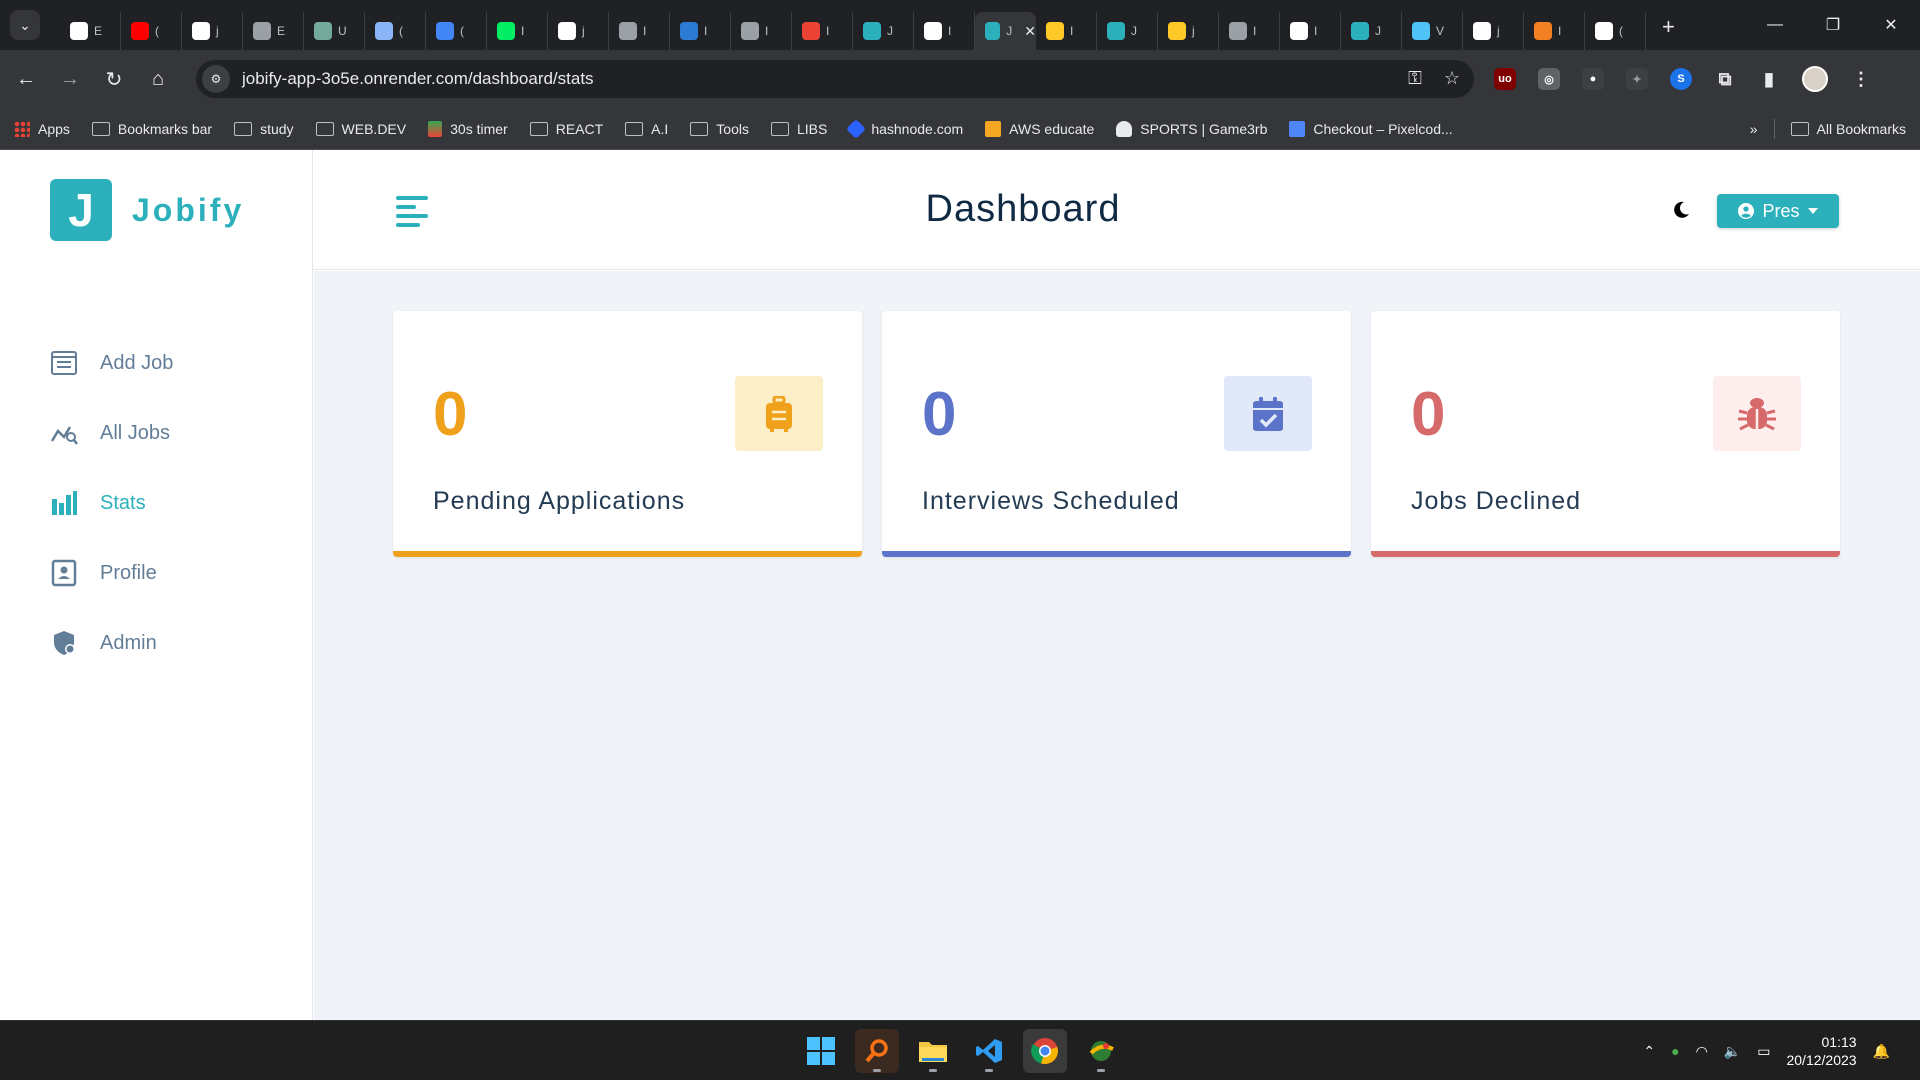 The width and height of the screenshot is (1920, 1080). What do you see at coordinates (1505, 79) in the screenshot?
I see `ublock-icon: uo` at bounding box center [1505, 79].